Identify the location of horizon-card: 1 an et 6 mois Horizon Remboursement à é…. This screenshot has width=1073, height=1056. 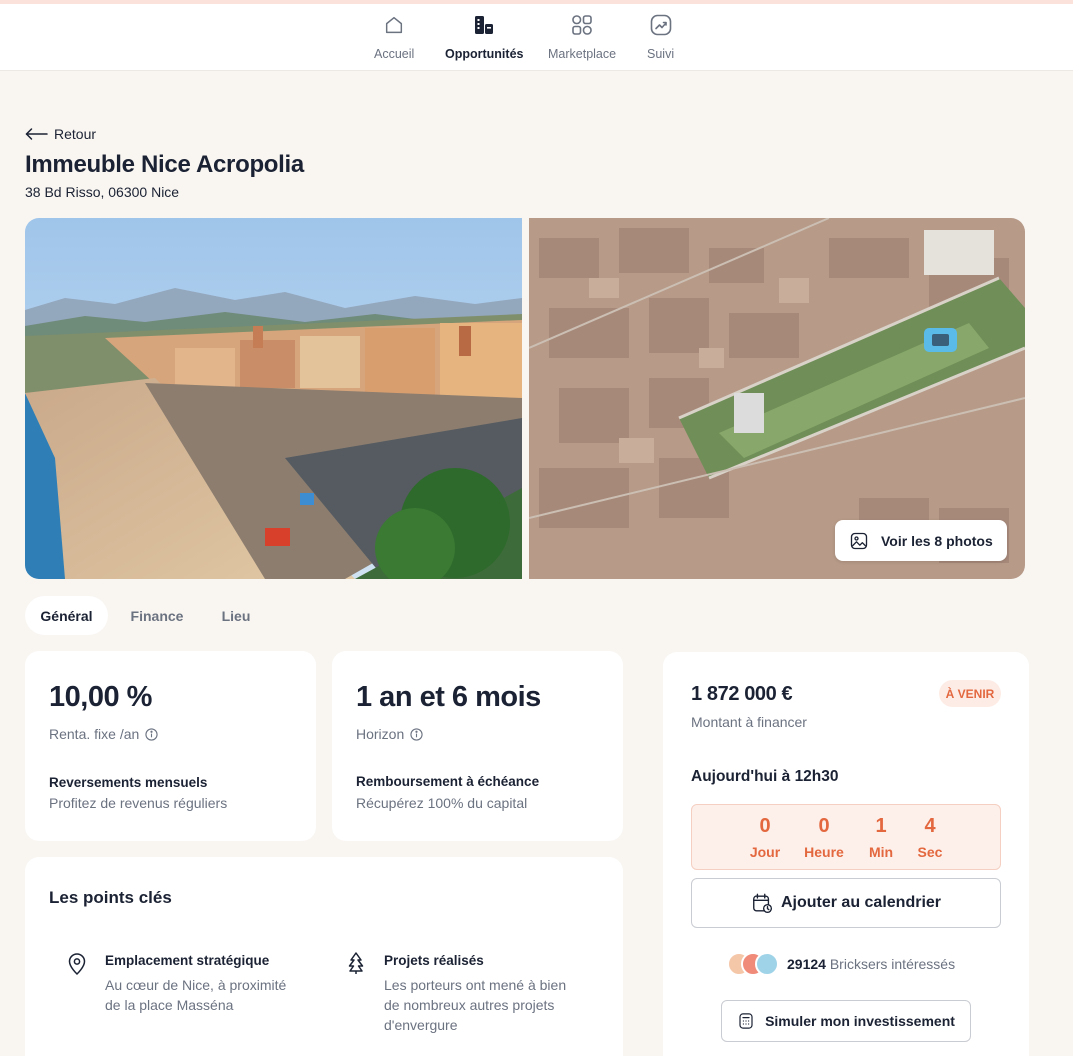
(477, 746).